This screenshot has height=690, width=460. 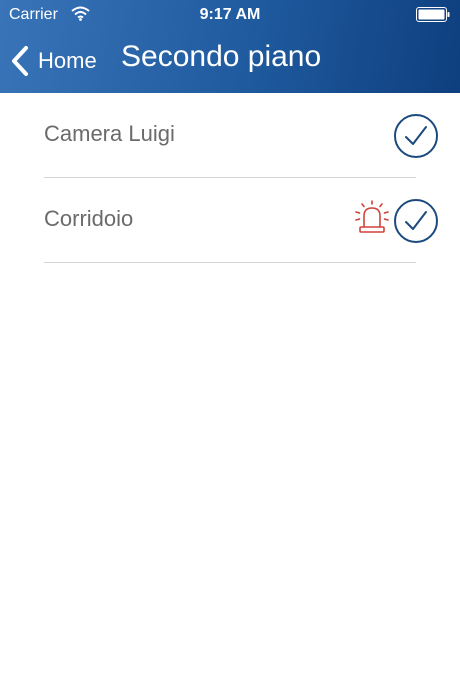 What do you see at coordinates (230, 135) in the screenshot?
I see `room-row-camera-luigi: Camera Luigi` at bounding box center [230, 135].